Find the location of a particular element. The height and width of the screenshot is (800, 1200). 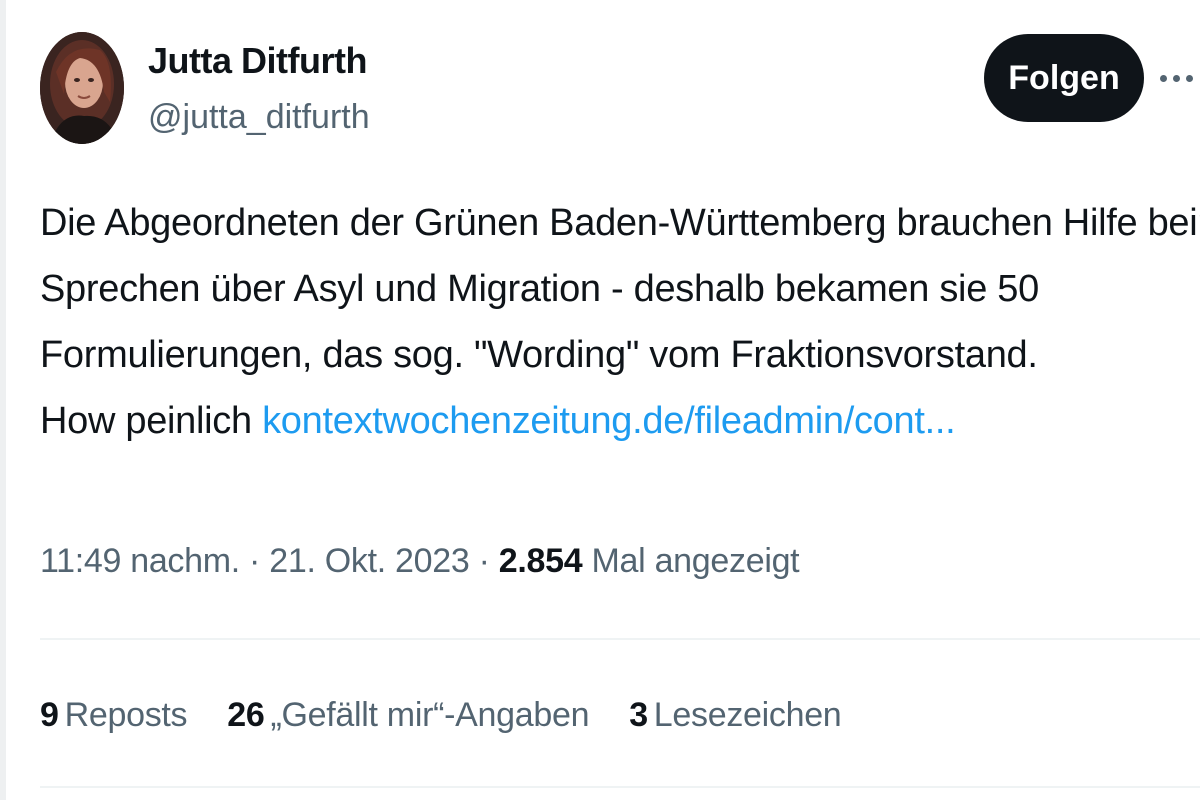

likes-stat: 26 „Gefällt mir“-Angaben is located at coordinates (408, 715).